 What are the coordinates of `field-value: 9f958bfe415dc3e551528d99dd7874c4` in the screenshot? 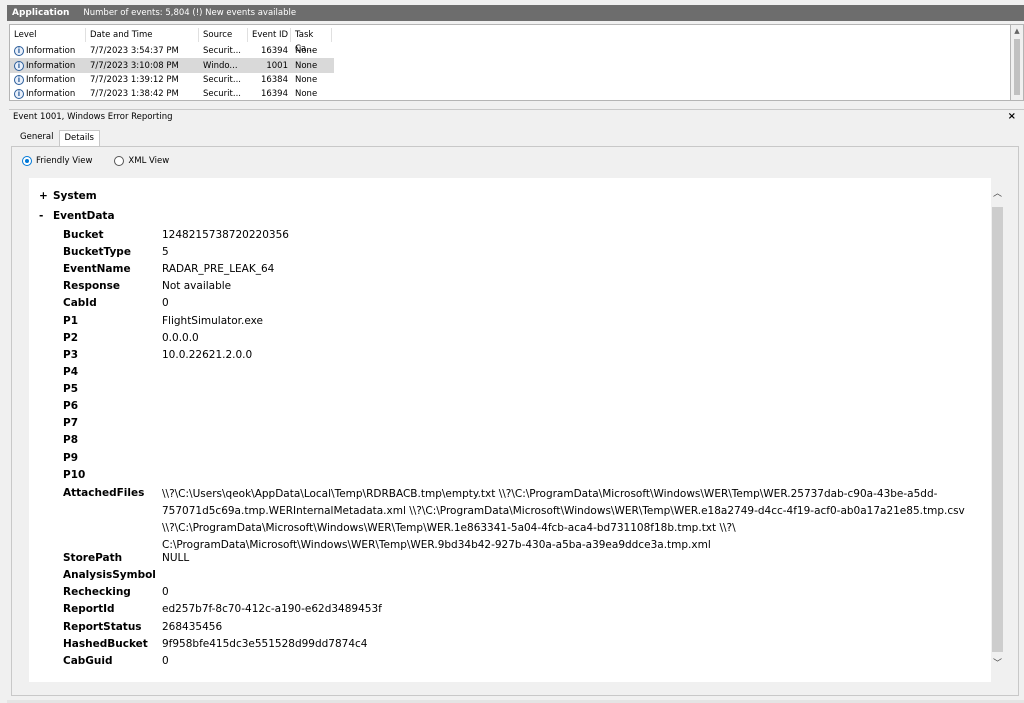 It's located at (265, 644).